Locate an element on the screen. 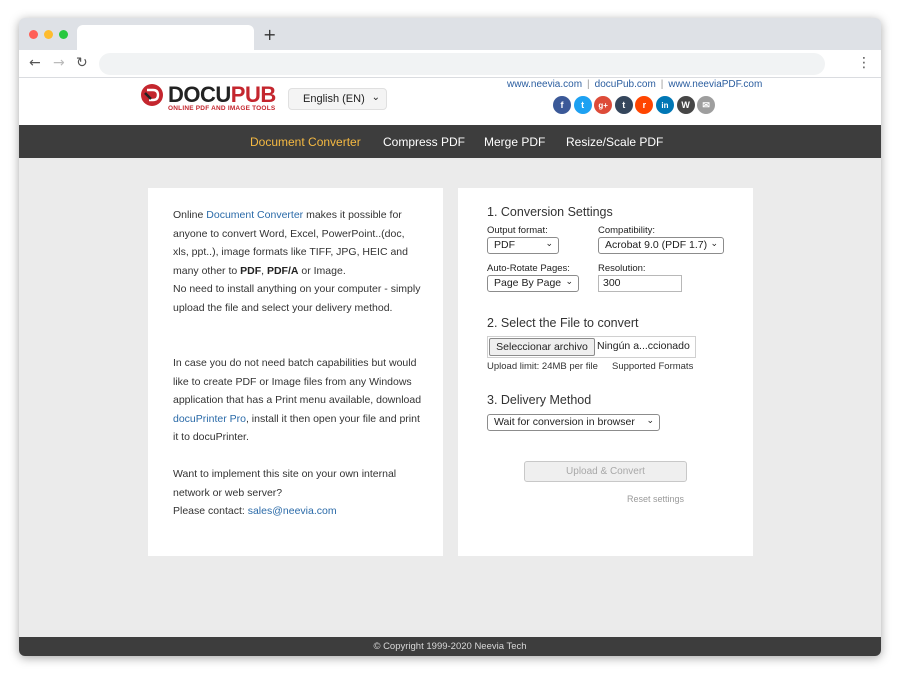 This screenshot has height=675, width=900. docupub-logo-icon is located at coordinates (152, 95).